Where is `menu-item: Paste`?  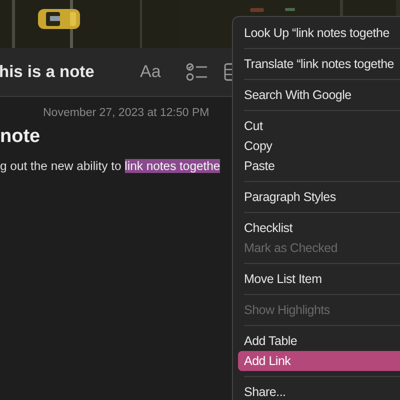 menu-item: Paste is located at coordinates (319, 166).